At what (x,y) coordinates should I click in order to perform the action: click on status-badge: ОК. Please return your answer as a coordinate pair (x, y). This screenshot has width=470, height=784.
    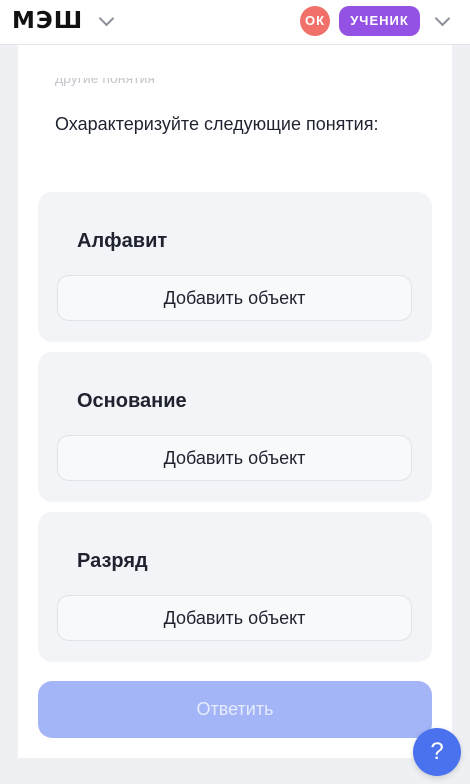
    Looking at the image, I should click on (315, 21).